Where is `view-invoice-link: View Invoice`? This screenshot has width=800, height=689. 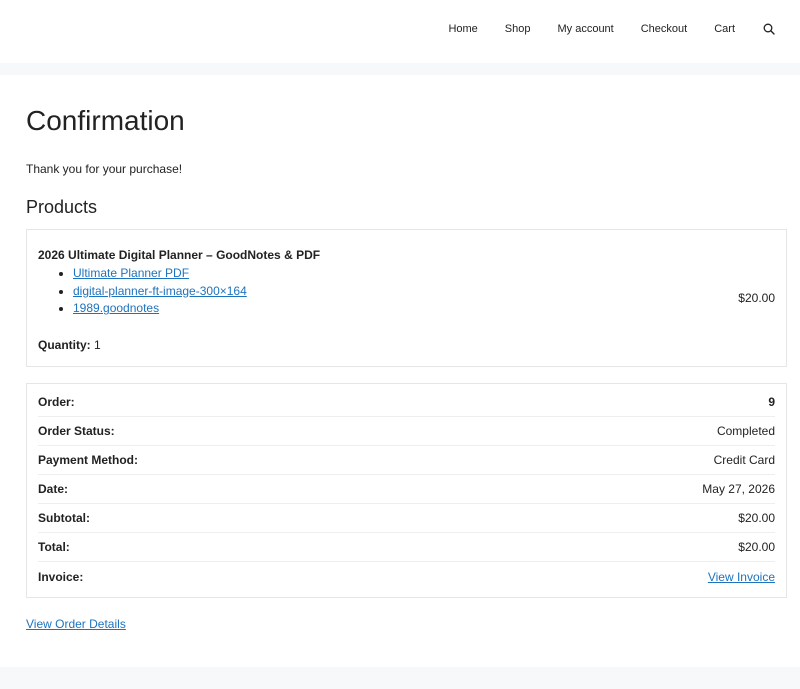
view-invoice-link: View Invoice is located at coordinates (741, 577).